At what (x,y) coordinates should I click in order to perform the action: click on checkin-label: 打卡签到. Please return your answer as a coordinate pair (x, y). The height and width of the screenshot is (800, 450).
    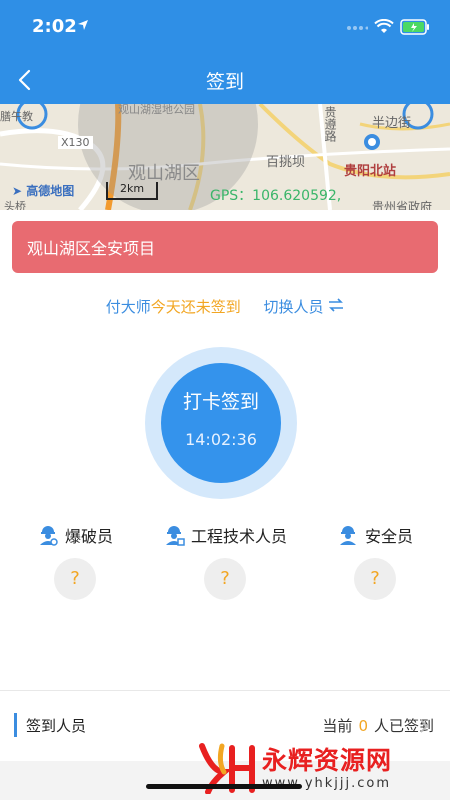
    Looking at the image, I should click on (220, 402).